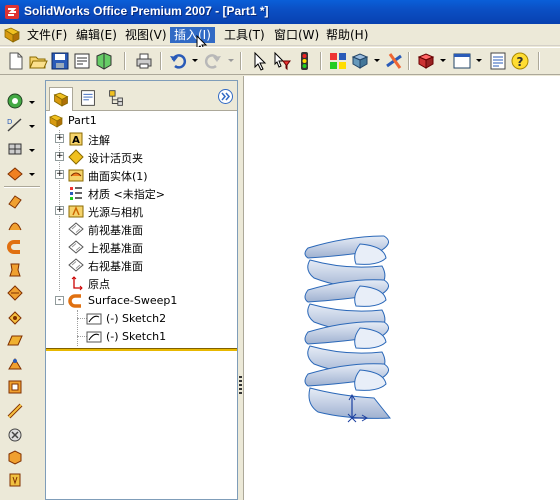 The width and height of the screenshot is (560, 500). I want to click on splitter-grip-icon, so click(240, 386).